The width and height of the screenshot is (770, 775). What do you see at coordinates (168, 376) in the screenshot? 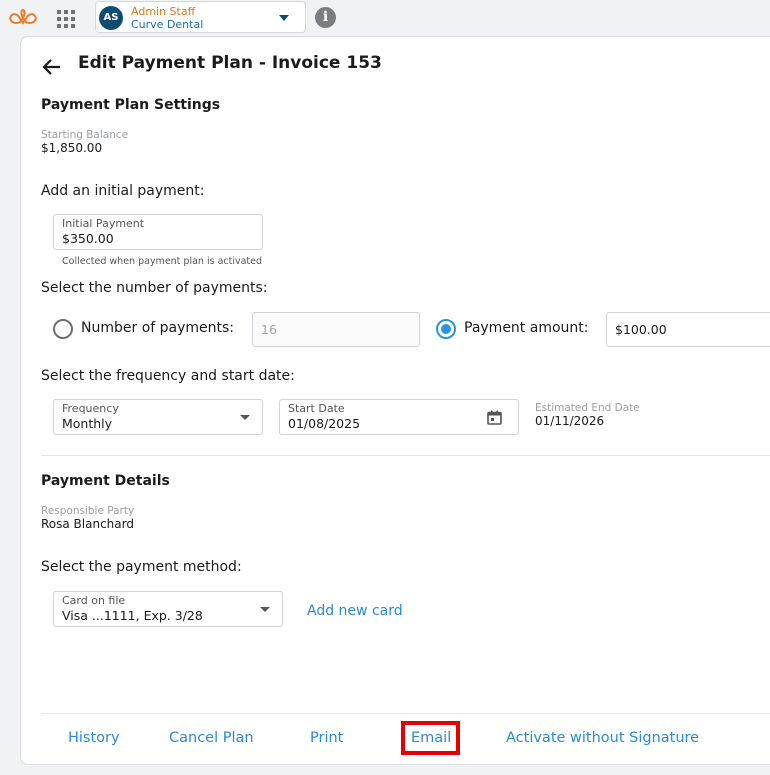
I see `frequency-prompt: Select the frequency and start date:` at bounding box center [168, 376].